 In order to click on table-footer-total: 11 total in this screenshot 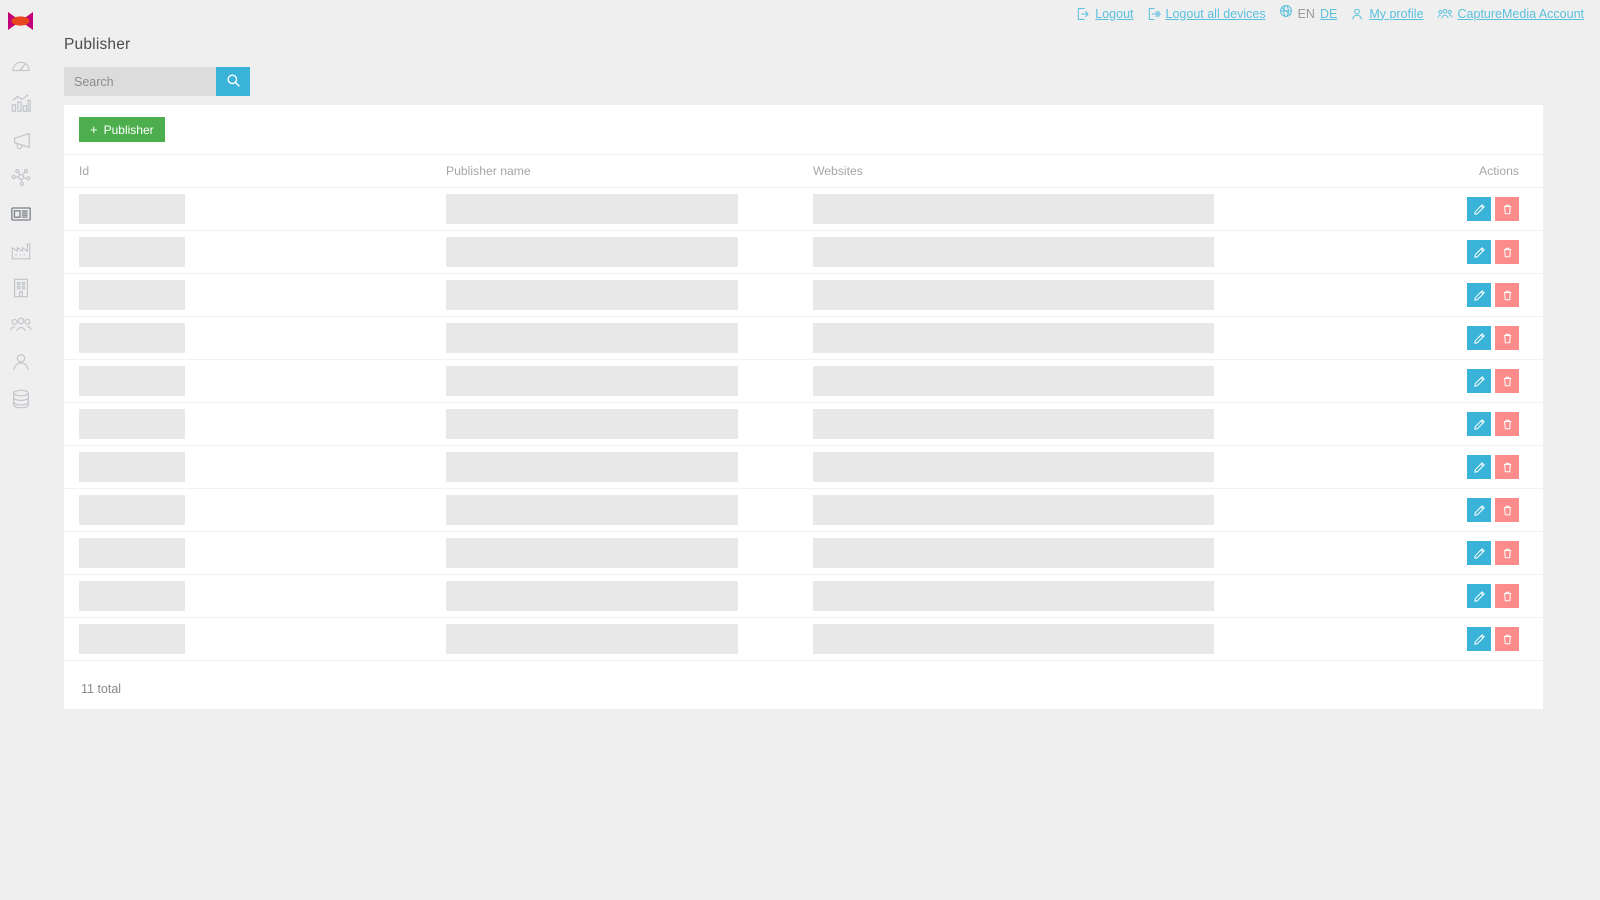, I will do `click(101, 689)`.